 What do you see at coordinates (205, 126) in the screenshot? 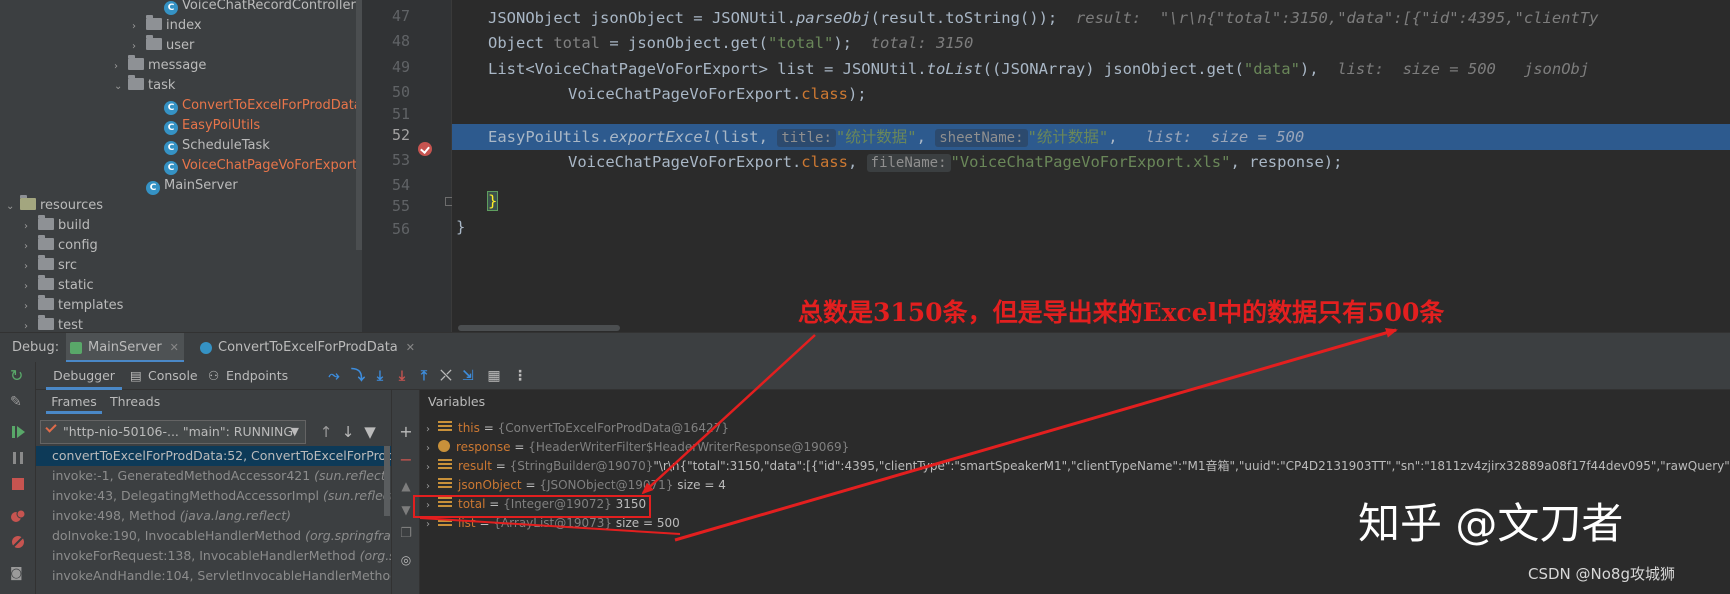
I see `tree-item: C EasyPoiUtils` at bounding box center [205, 126].